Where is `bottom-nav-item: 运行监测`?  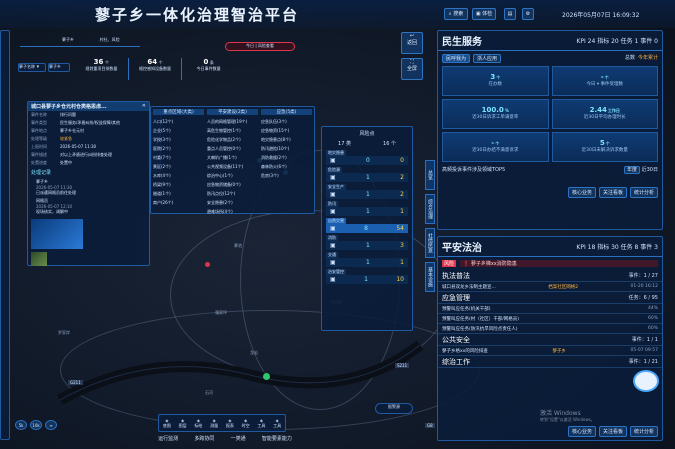
bottom-nav-item: 运行监测 is located at coordinates (168, 438).